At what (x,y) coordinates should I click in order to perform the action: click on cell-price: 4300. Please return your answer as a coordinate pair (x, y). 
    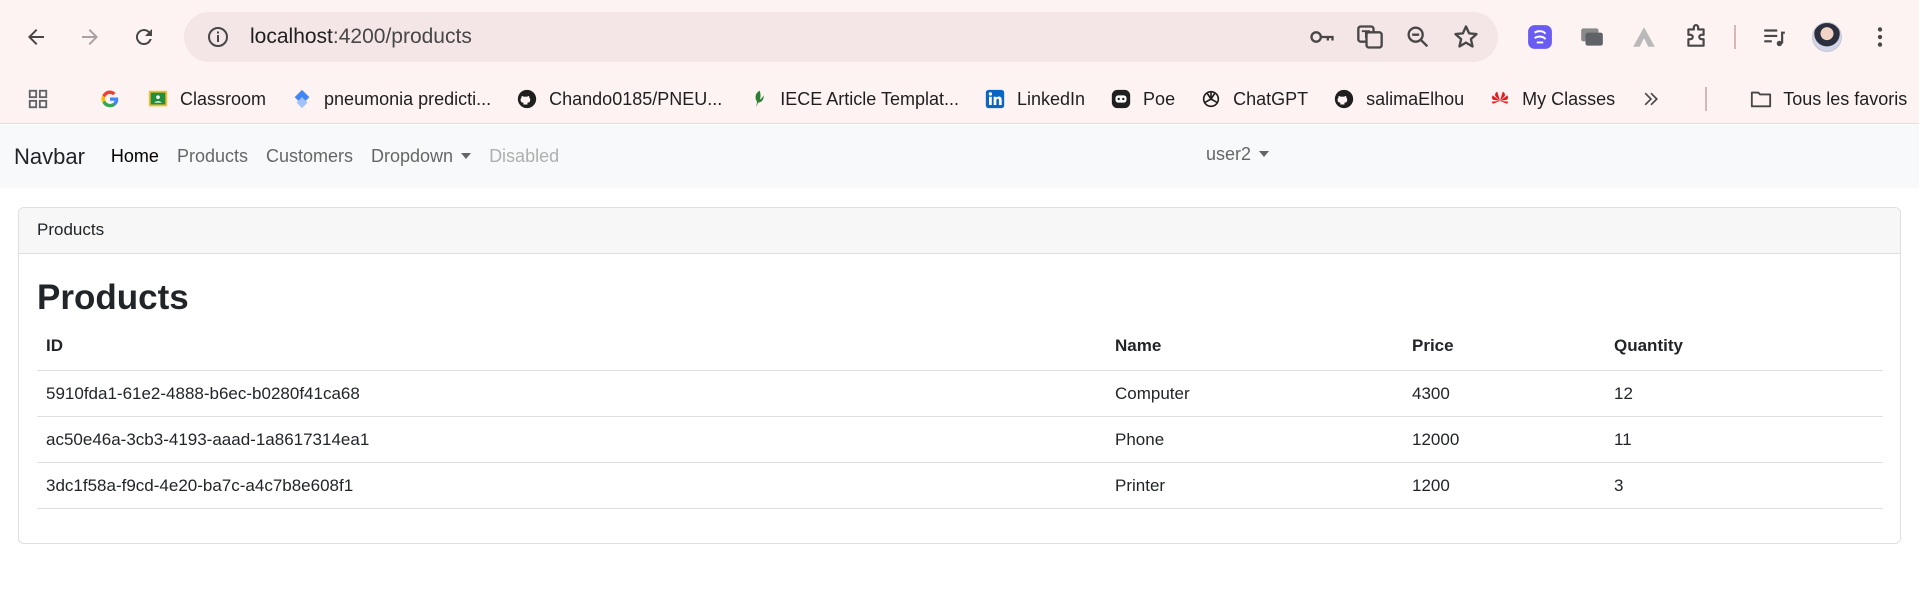
    Looking at the image, I should click on (1504, 393).